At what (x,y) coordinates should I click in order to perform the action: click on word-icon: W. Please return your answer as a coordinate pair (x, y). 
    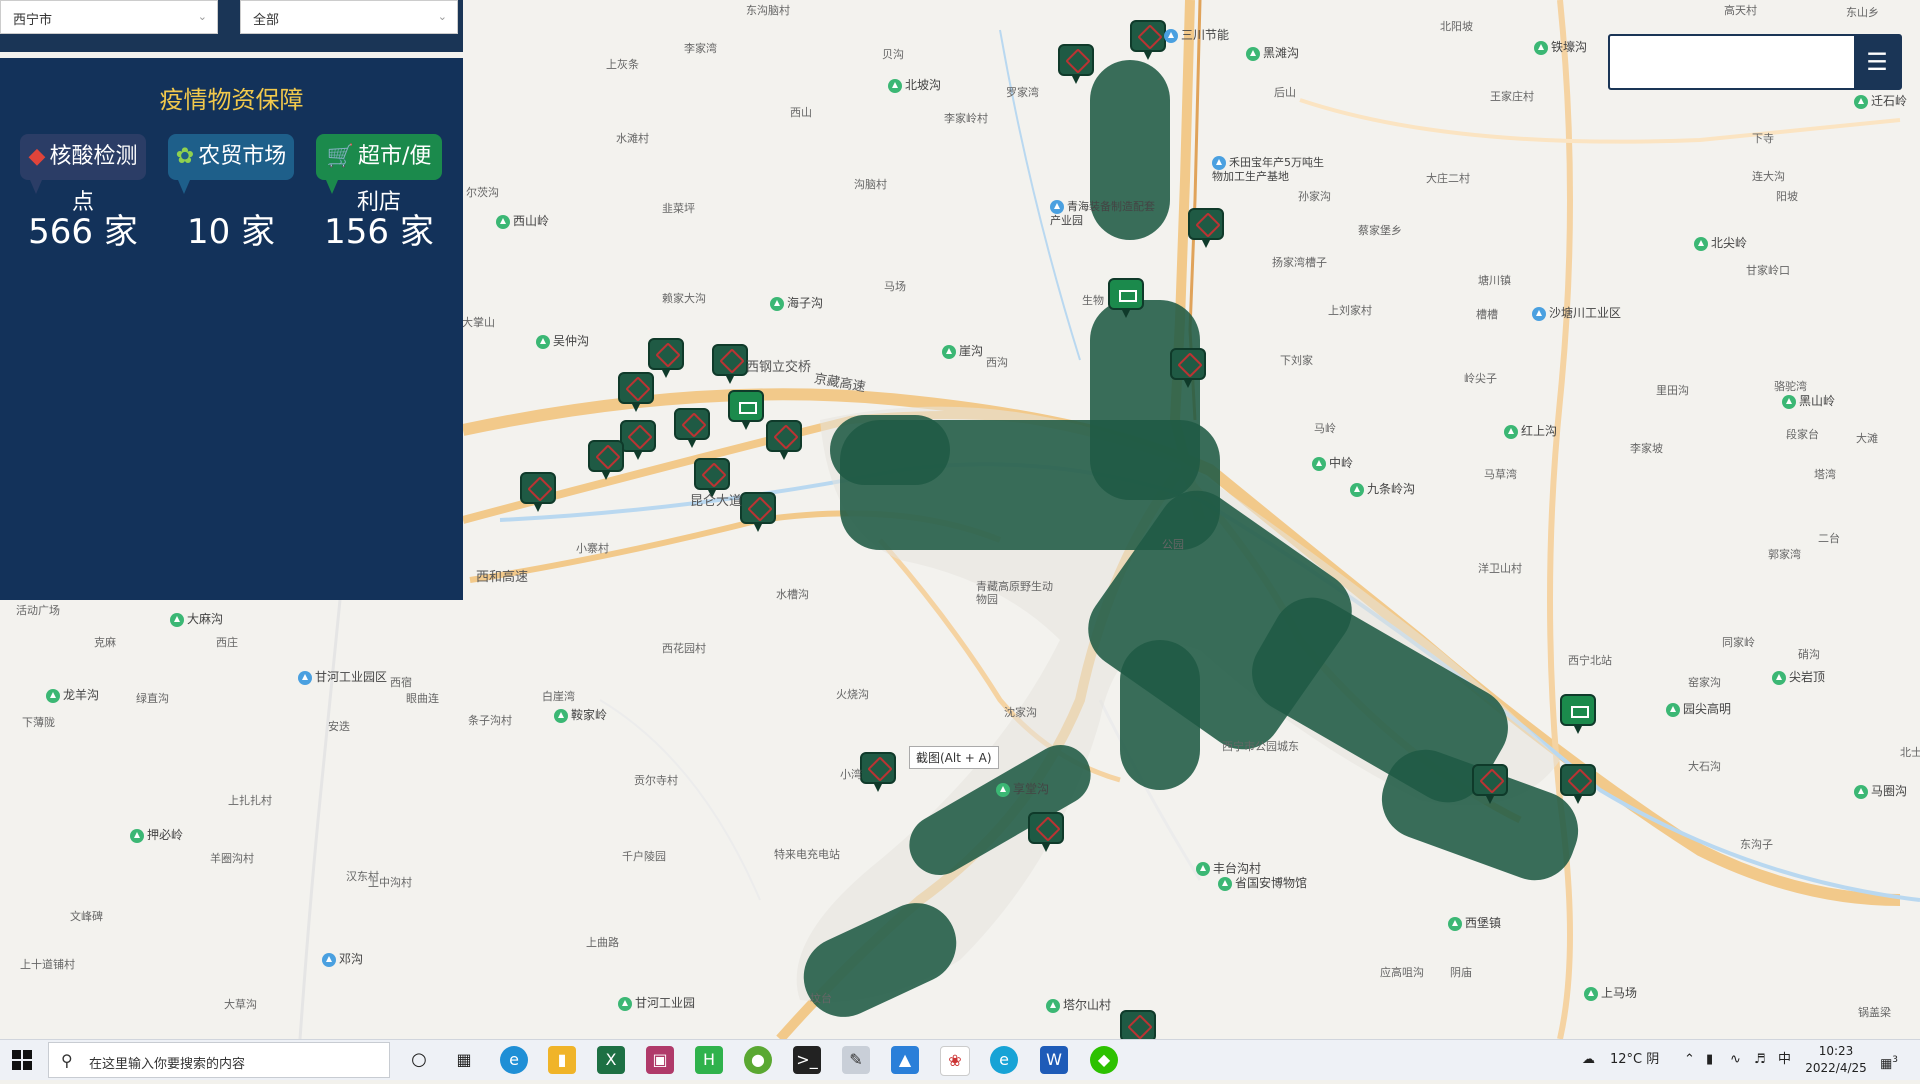
    Looking at the image, I should click on (1054, 1060).